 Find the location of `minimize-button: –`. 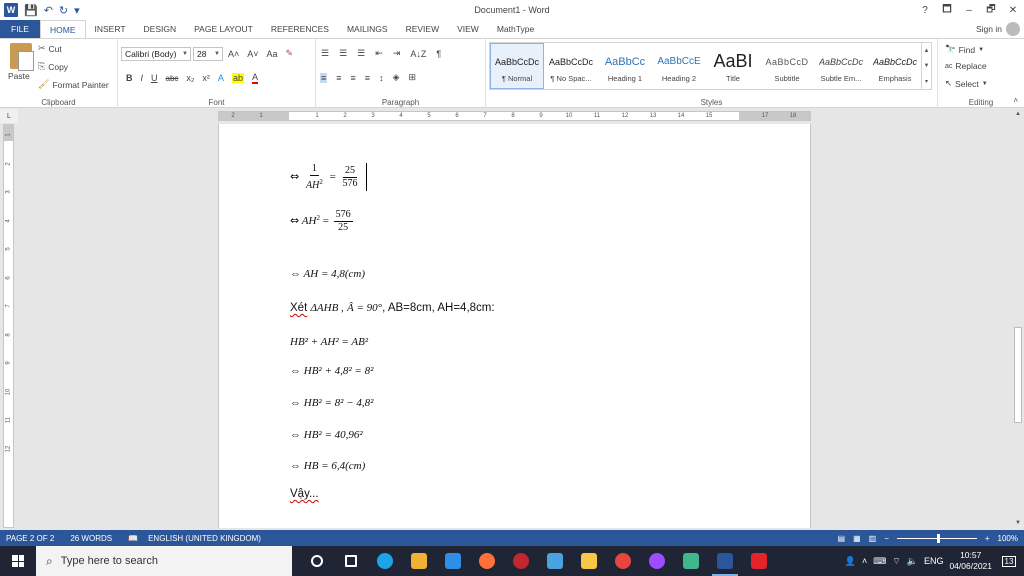

minimize-button: – is located at coordinates (969, 10).